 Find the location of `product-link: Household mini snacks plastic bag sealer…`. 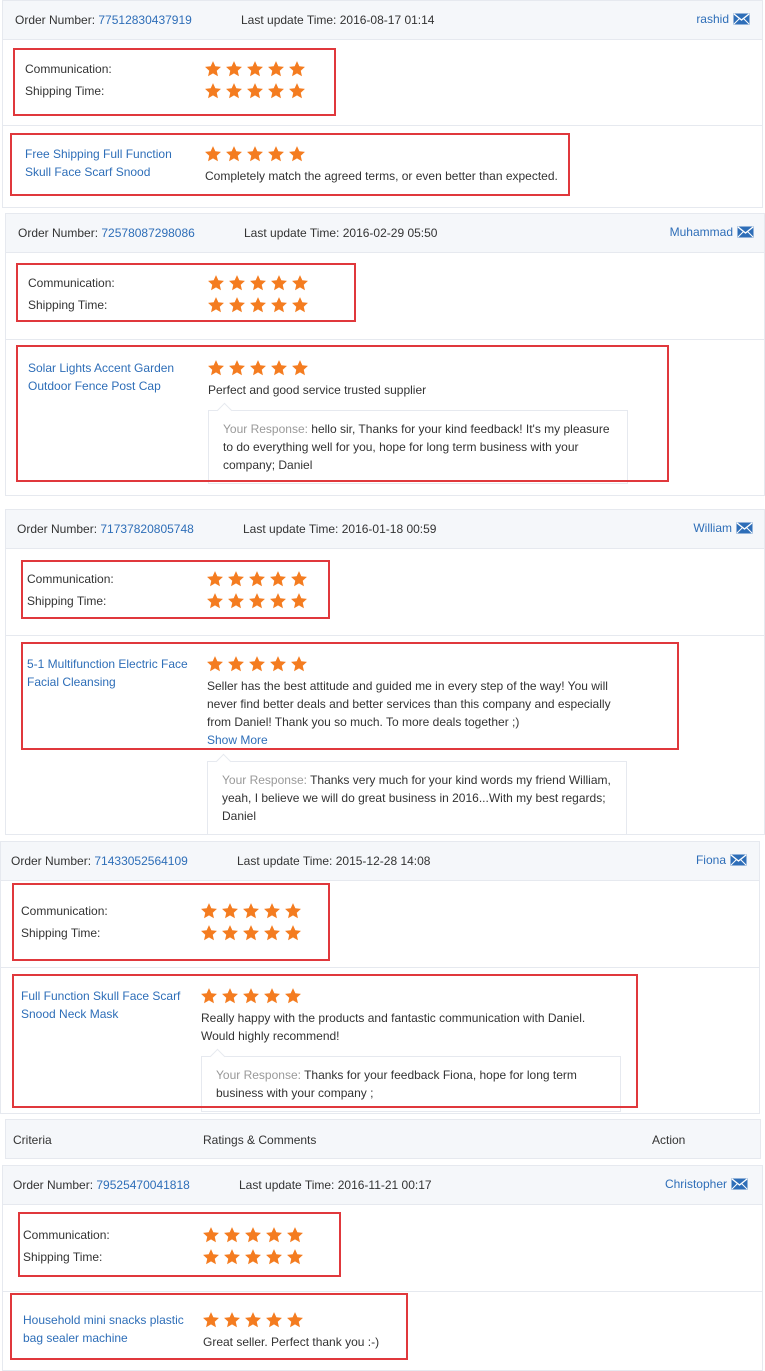

product-link: Household mini snacks plastic bag sealer… is located at coordinates (110, 1329).